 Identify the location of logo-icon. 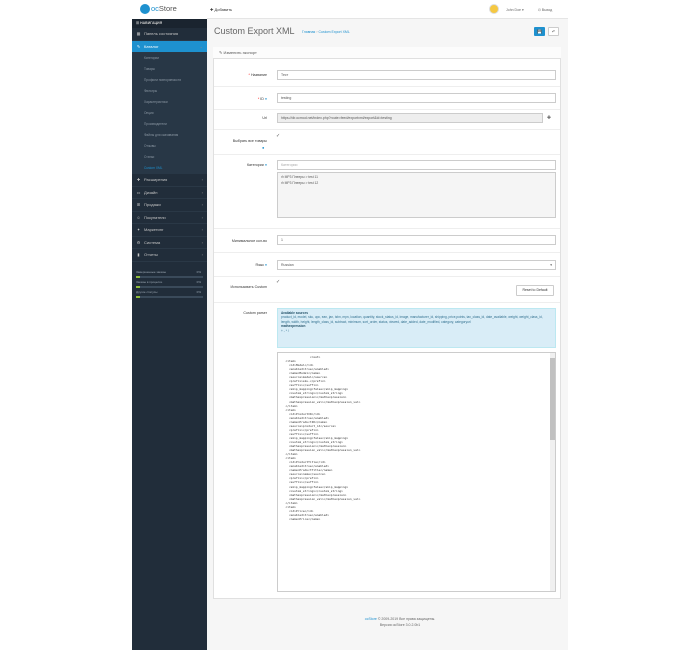
(145, 9).